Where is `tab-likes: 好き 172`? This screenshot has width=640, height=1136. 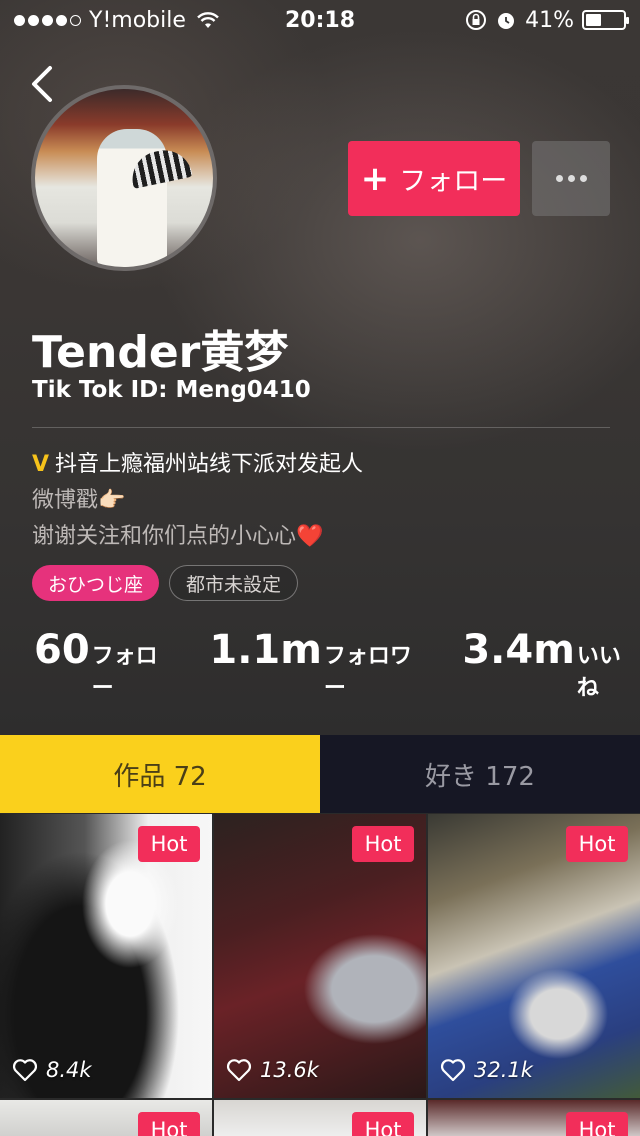 tab-likes: 好き 172 is located at coordinates (480, 774).